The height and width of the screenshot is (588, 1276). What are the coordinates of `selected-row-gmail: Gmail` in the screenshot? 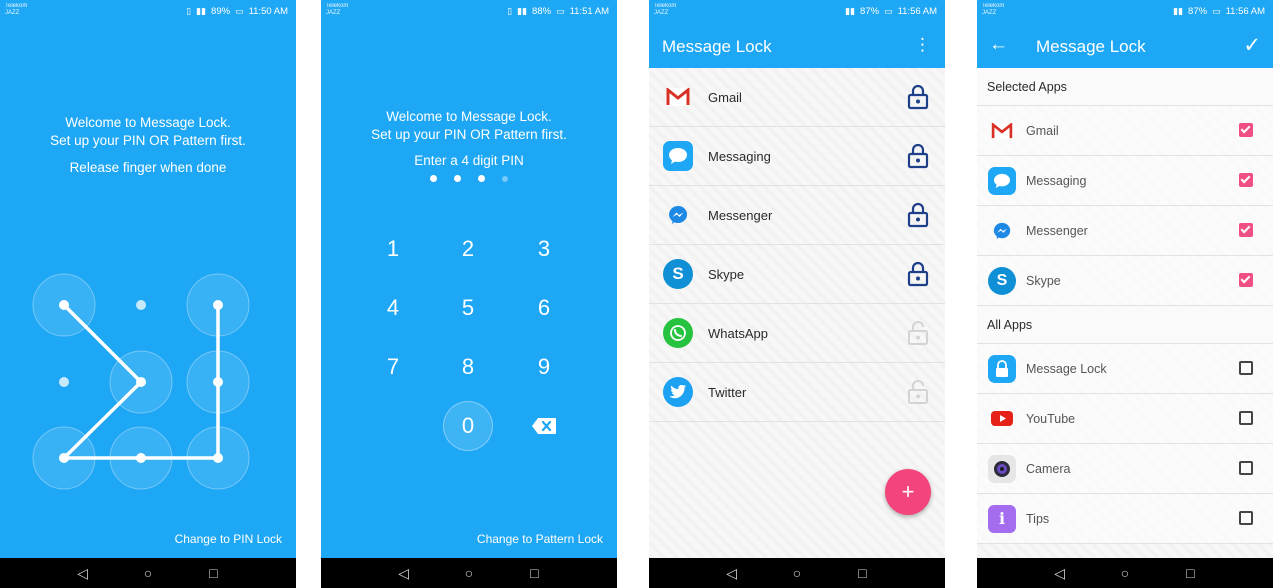 It's located at (1125, 131).